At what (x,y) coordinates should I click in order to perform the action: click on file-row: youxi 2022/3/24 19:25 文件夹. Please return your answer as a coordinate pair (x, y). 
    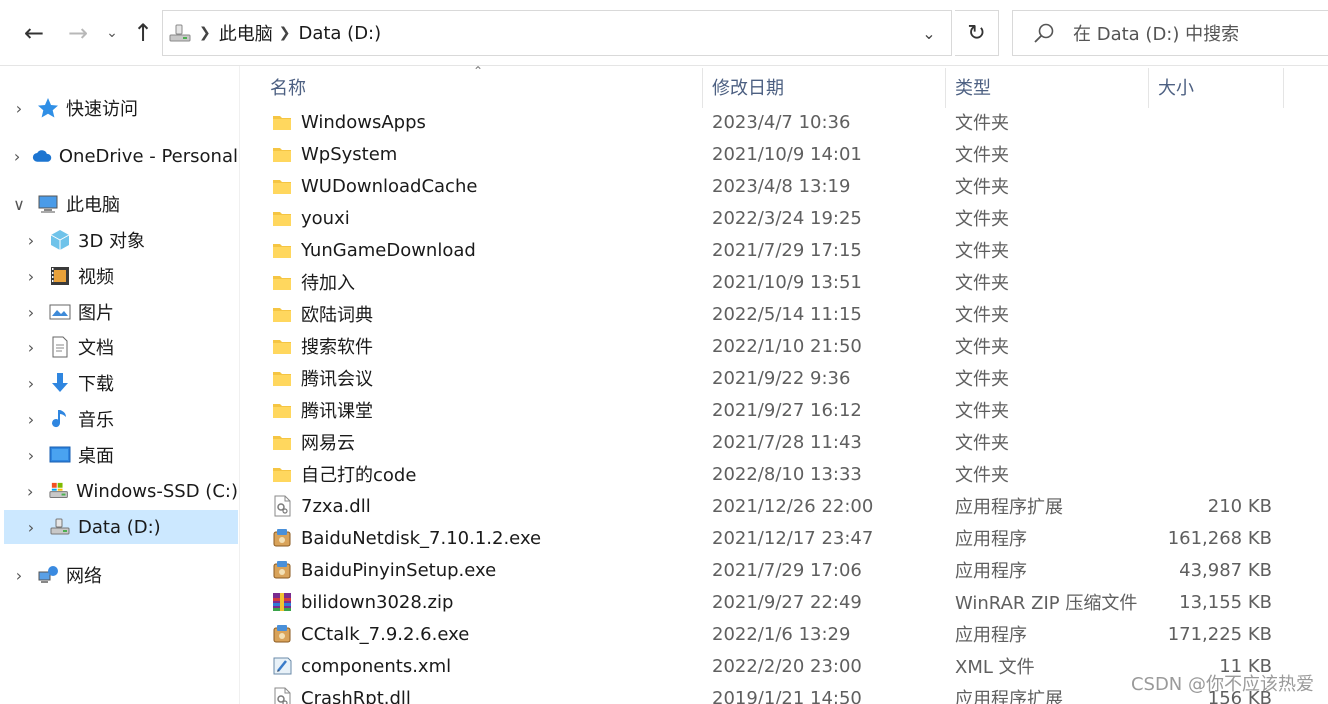
    Looking at the image, I should click on (784, 218).